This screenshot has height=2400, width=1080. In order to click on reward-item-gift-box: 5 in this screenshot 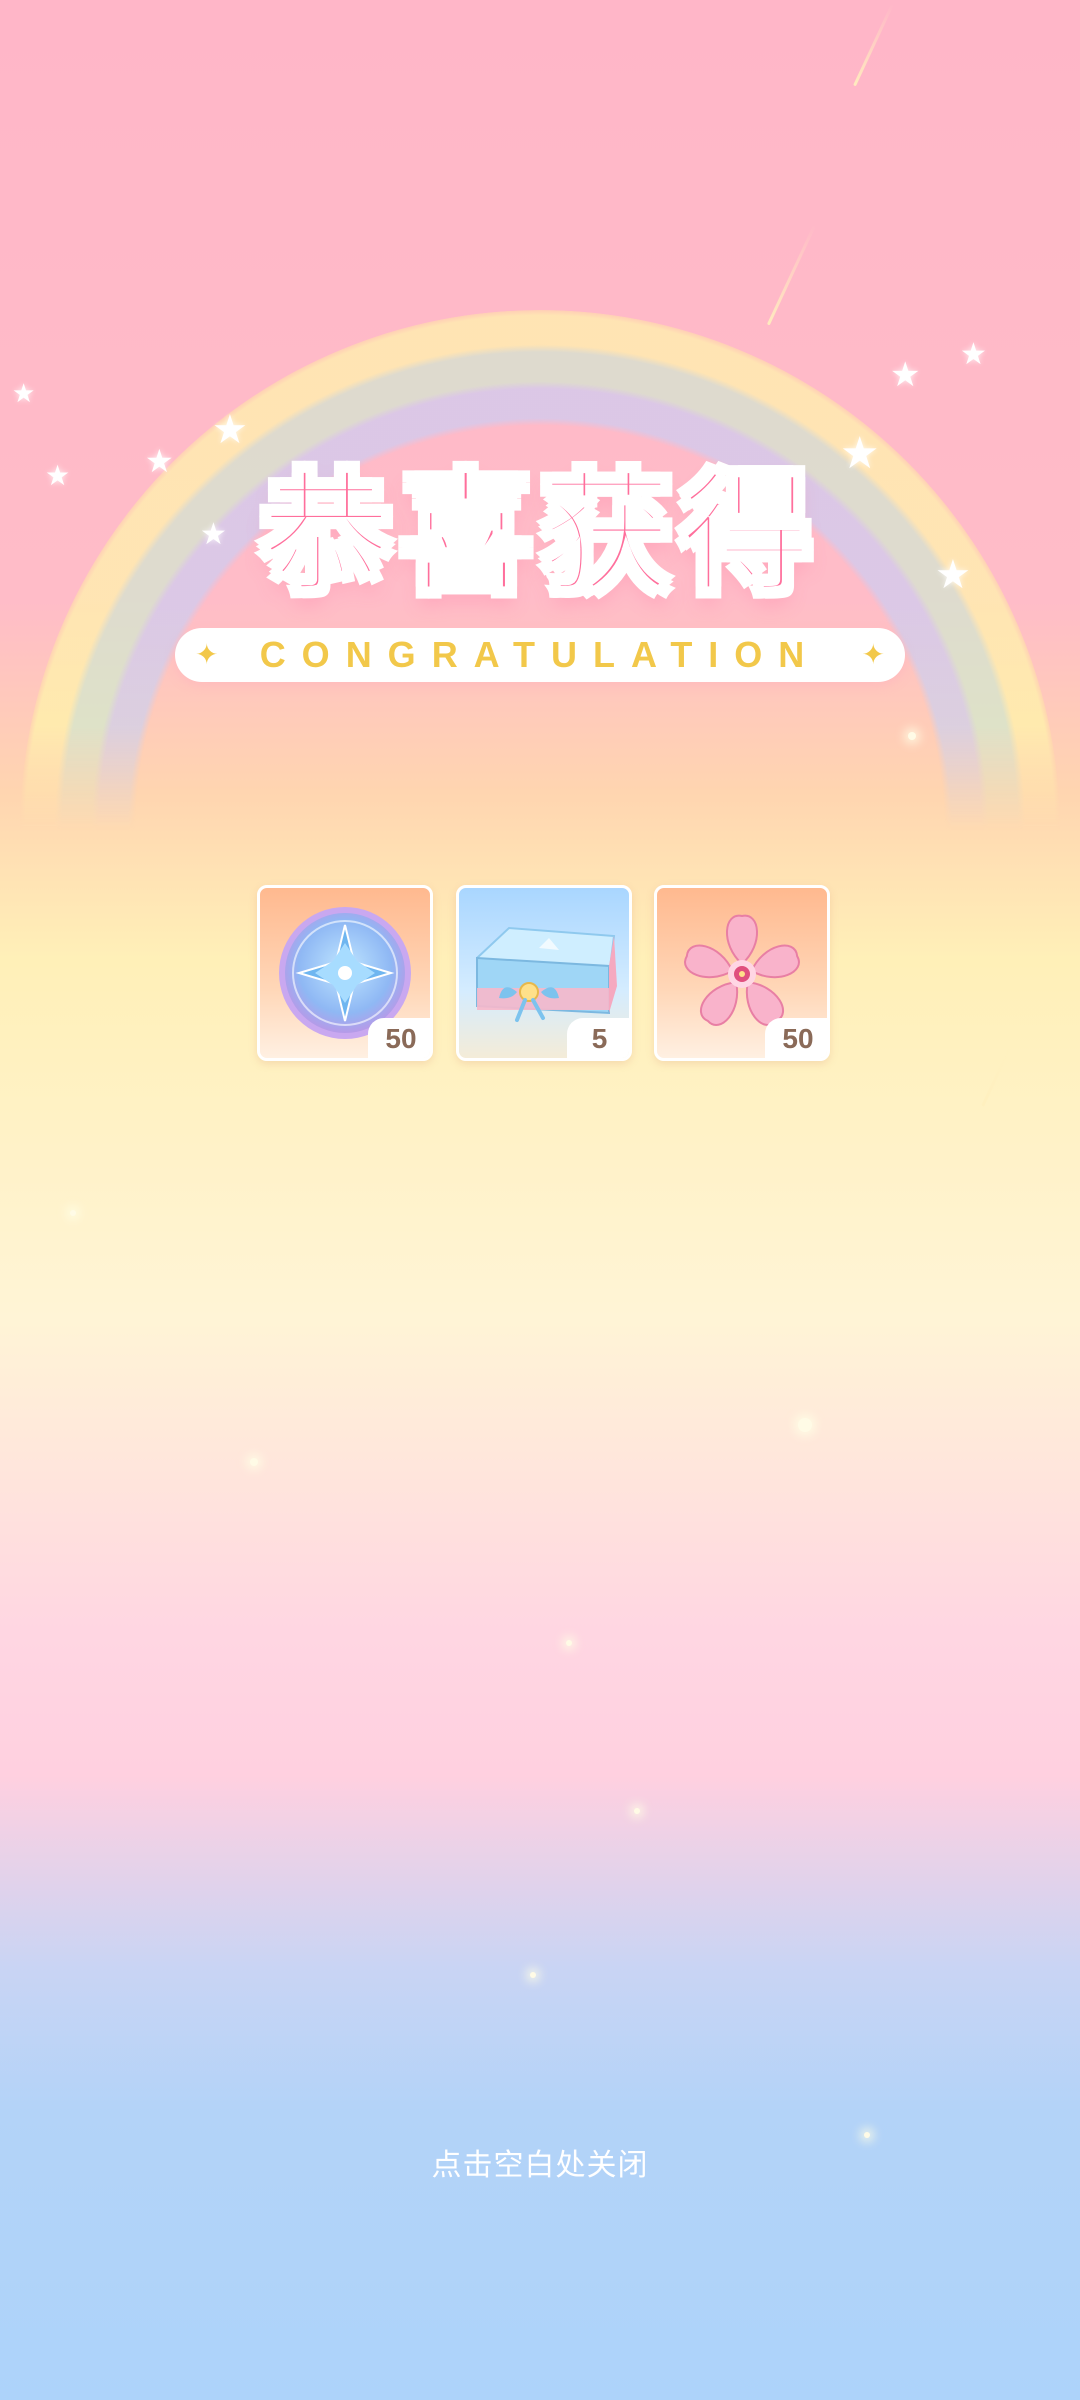, I will do `click(543, 973)`.